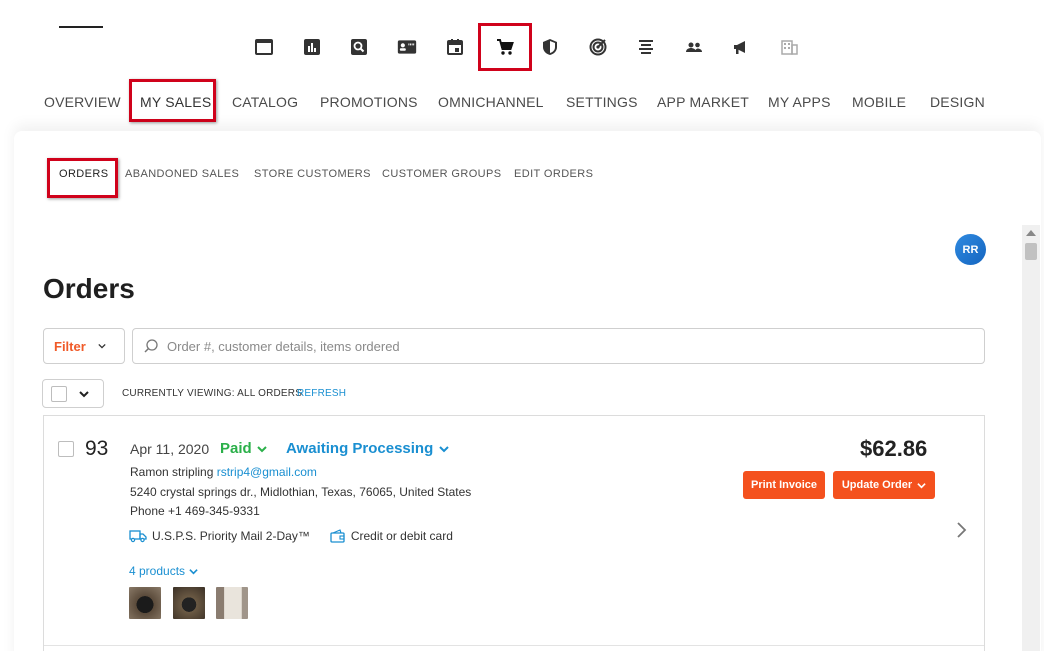 The width and height of the screenshot is (1044, 651). What do you see at coordinates (970, 249) in the screenshot?
I see `avatar: RR` at bounding box center [970, 249].